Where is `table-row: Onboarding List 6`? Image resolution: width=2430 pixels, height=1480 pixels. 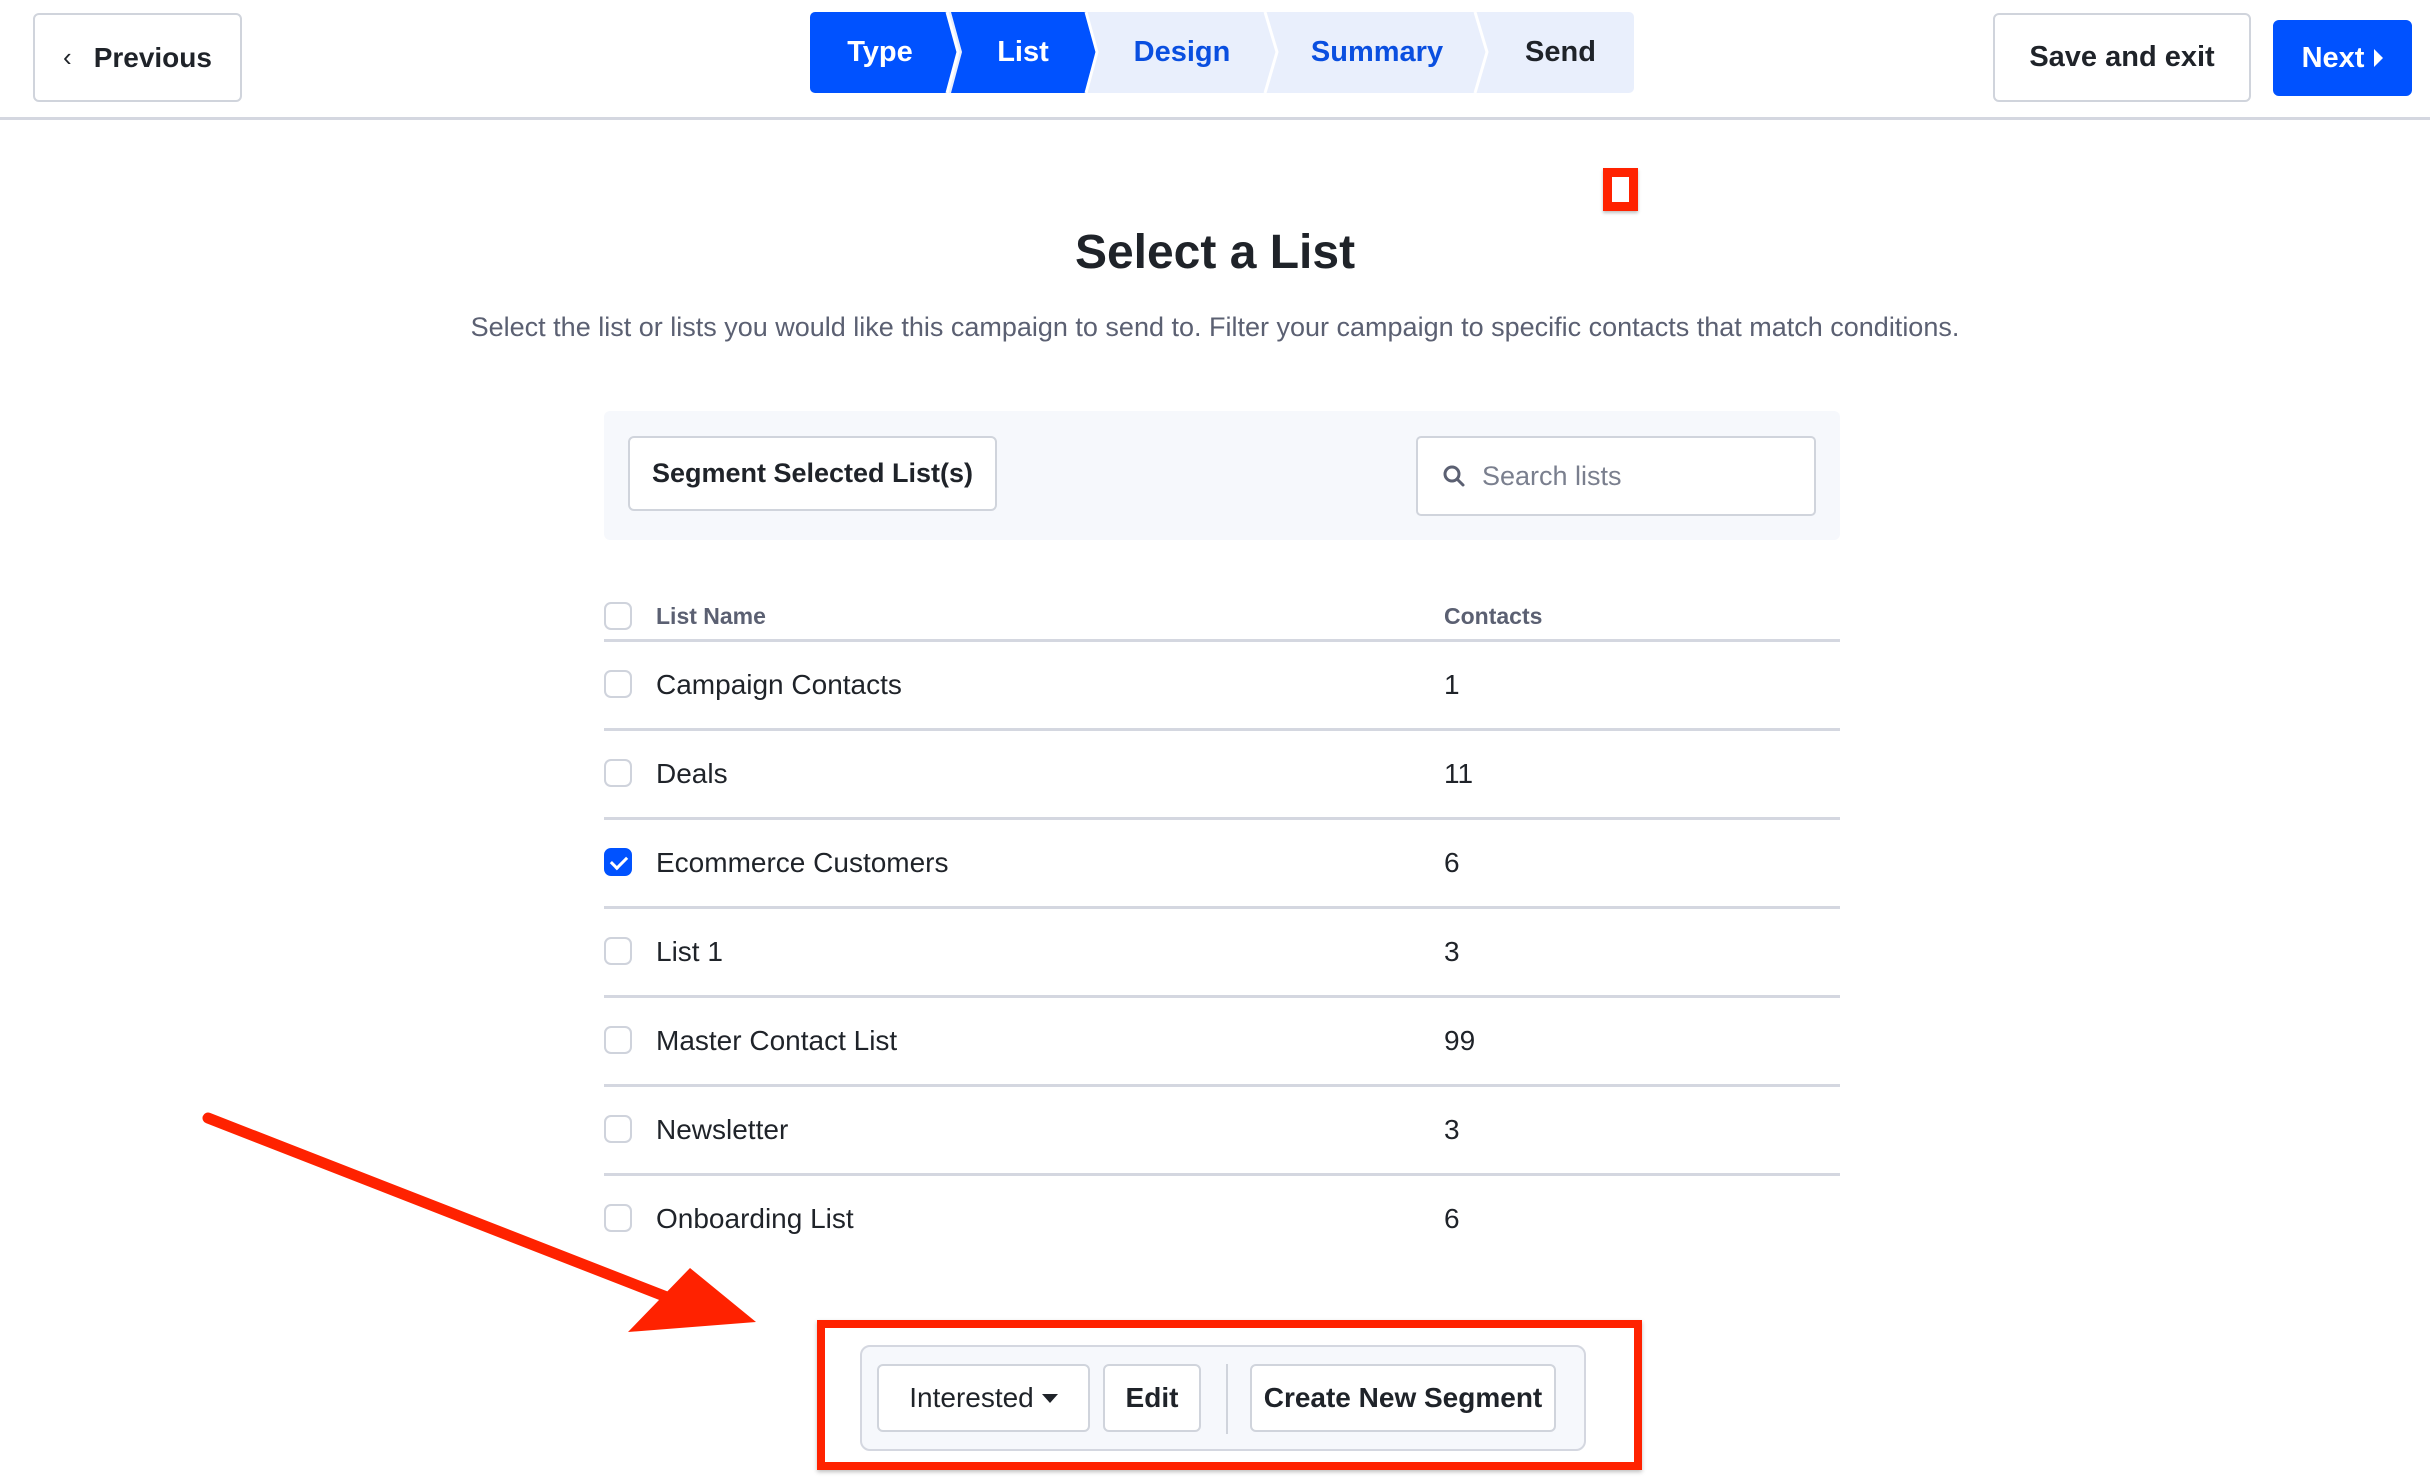
table-row: Onboarding List 6 is located at coordinates (1222, 1220).